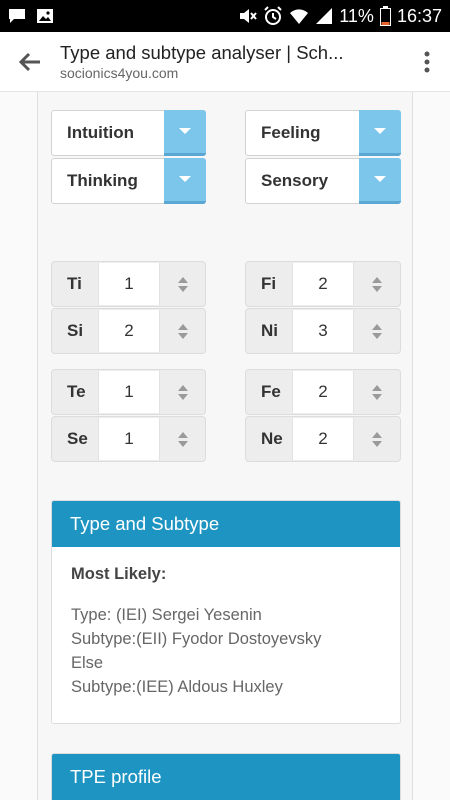  What do you see at coordinates (87, 663) in the screenshot?
I see `result-line: Else` at bounding box center [87, 663].